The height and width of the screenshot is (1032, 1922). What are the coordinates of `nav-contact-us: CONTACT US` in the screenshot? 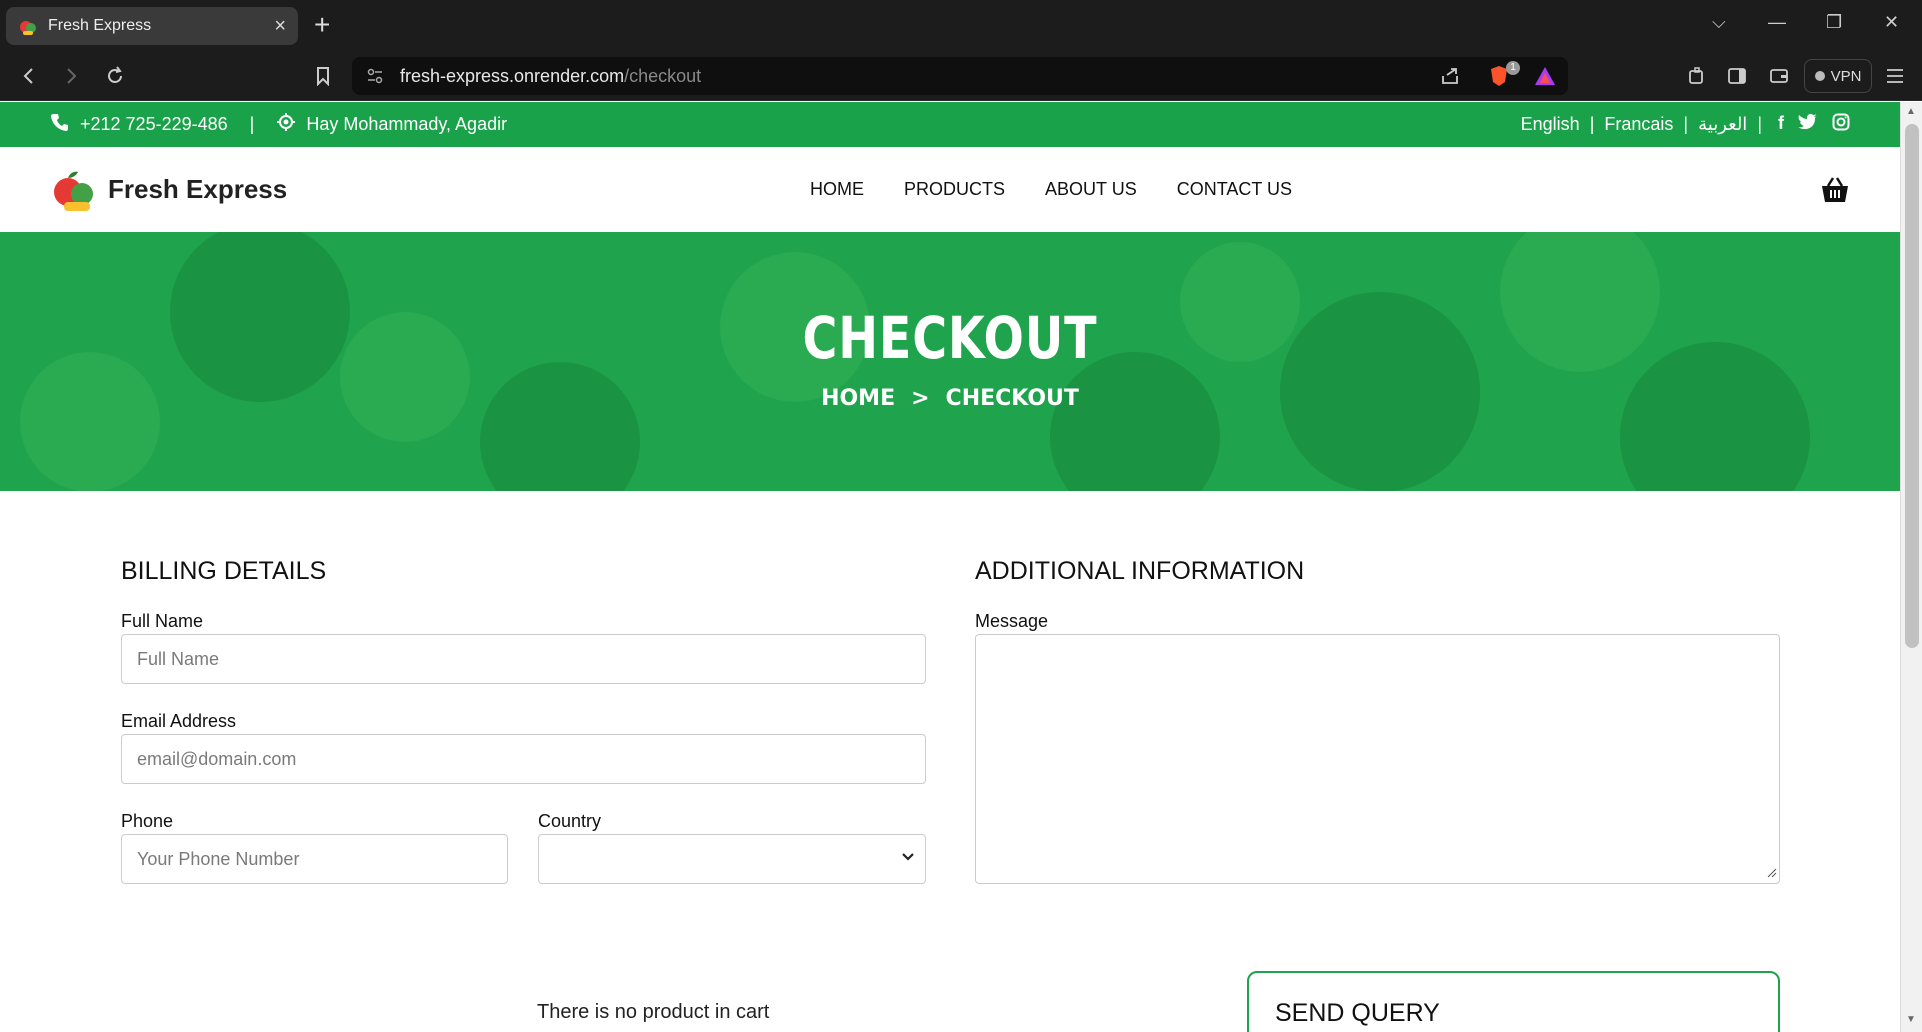 It's located at (1234, 189).